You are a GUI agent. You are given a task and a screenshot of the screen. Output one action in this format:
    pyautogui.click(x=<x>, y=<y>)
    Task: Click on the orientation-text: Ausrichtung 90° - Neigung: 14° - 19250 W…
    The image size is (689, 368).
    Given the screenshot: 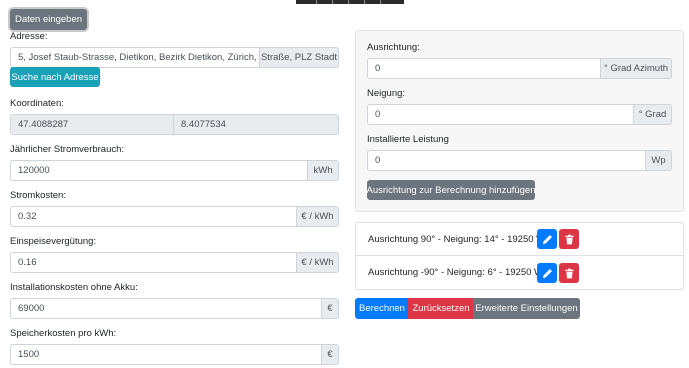 What is the action you would take?
    pyautogui.click(x=459, y=239)
    